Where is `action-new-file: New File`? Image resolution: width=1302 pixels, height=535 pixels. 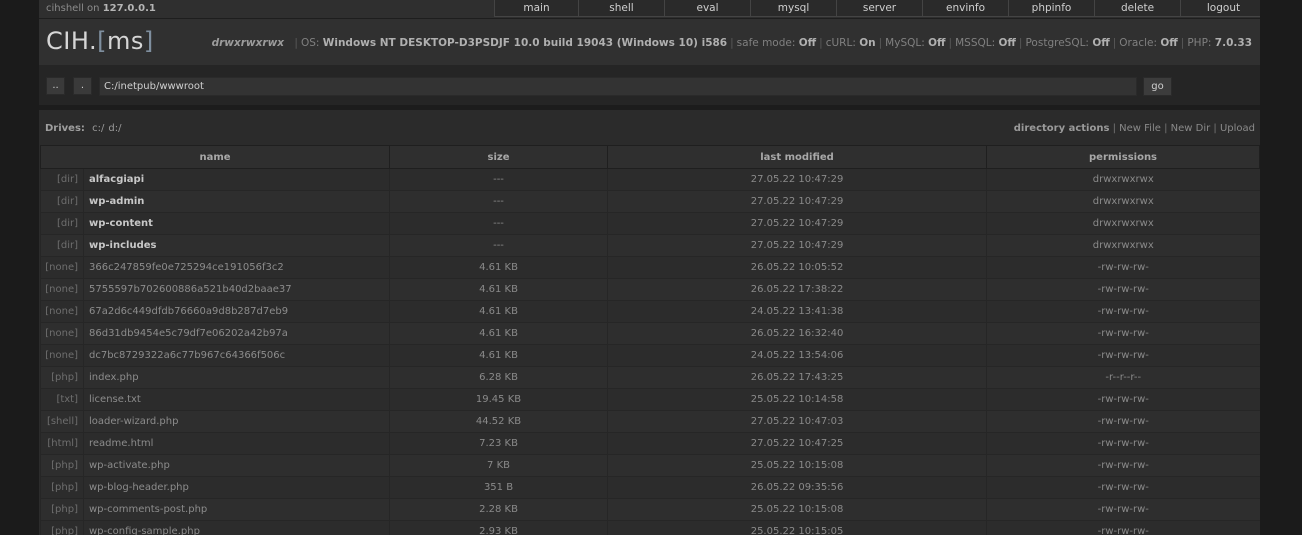 action-new-file: New File is located at coordinates (1140, 128).